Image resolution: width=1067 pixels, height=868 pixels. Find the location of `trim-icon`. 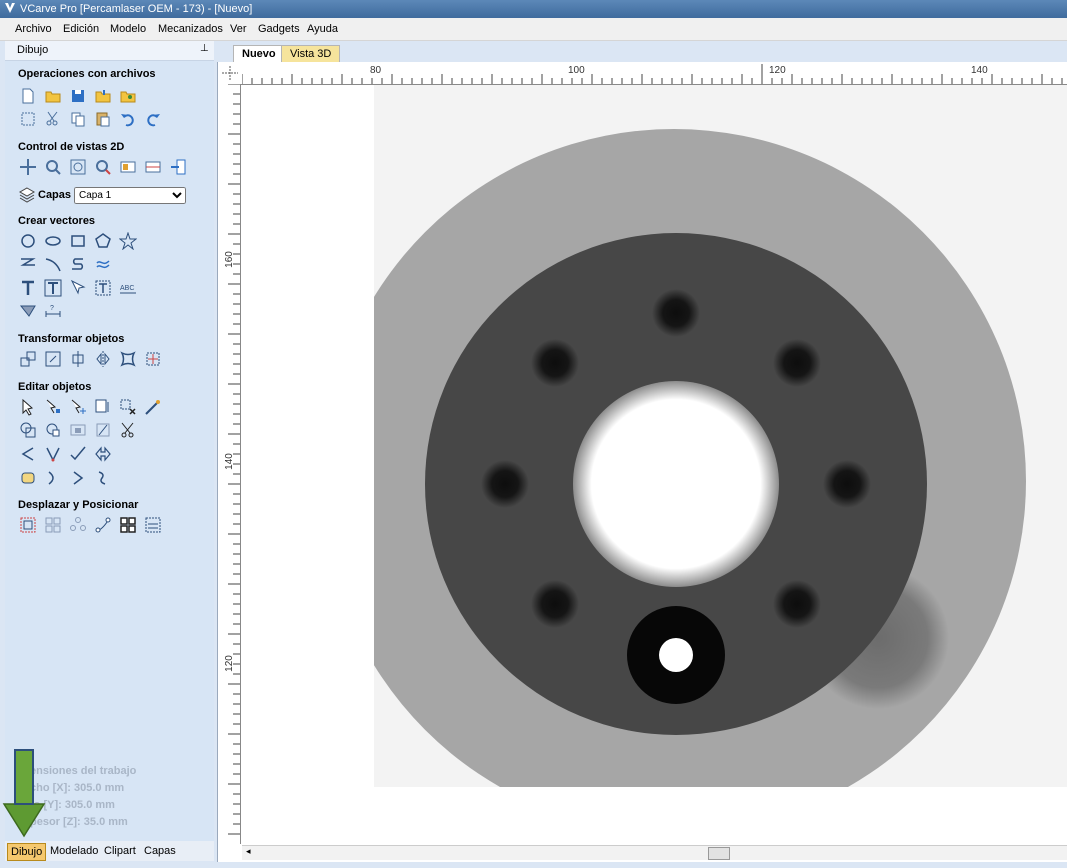

trim-icon is located at coordinates (103, 430).